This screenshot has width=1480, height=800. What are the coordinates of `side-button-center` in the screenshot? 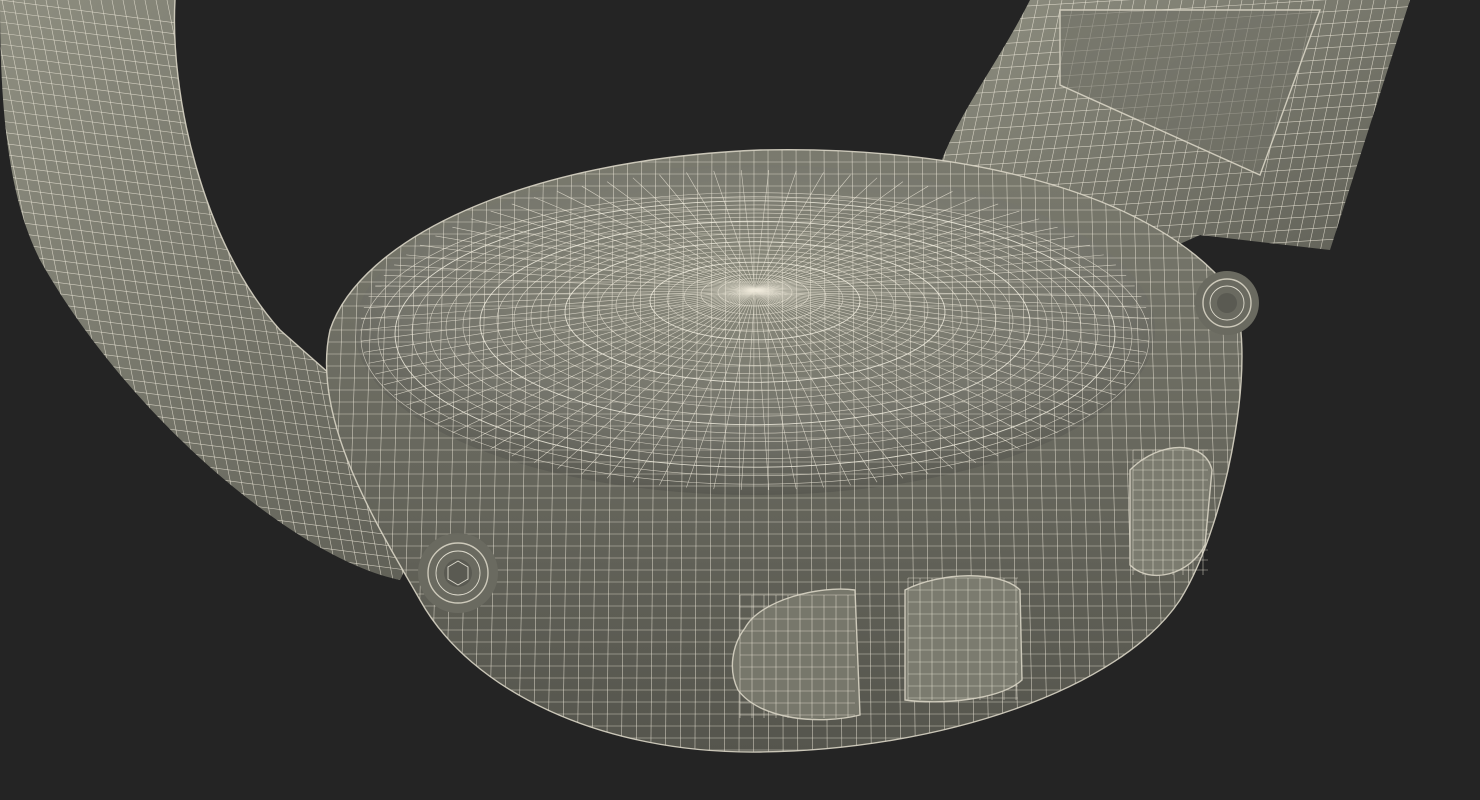 It's located at (963, 639).